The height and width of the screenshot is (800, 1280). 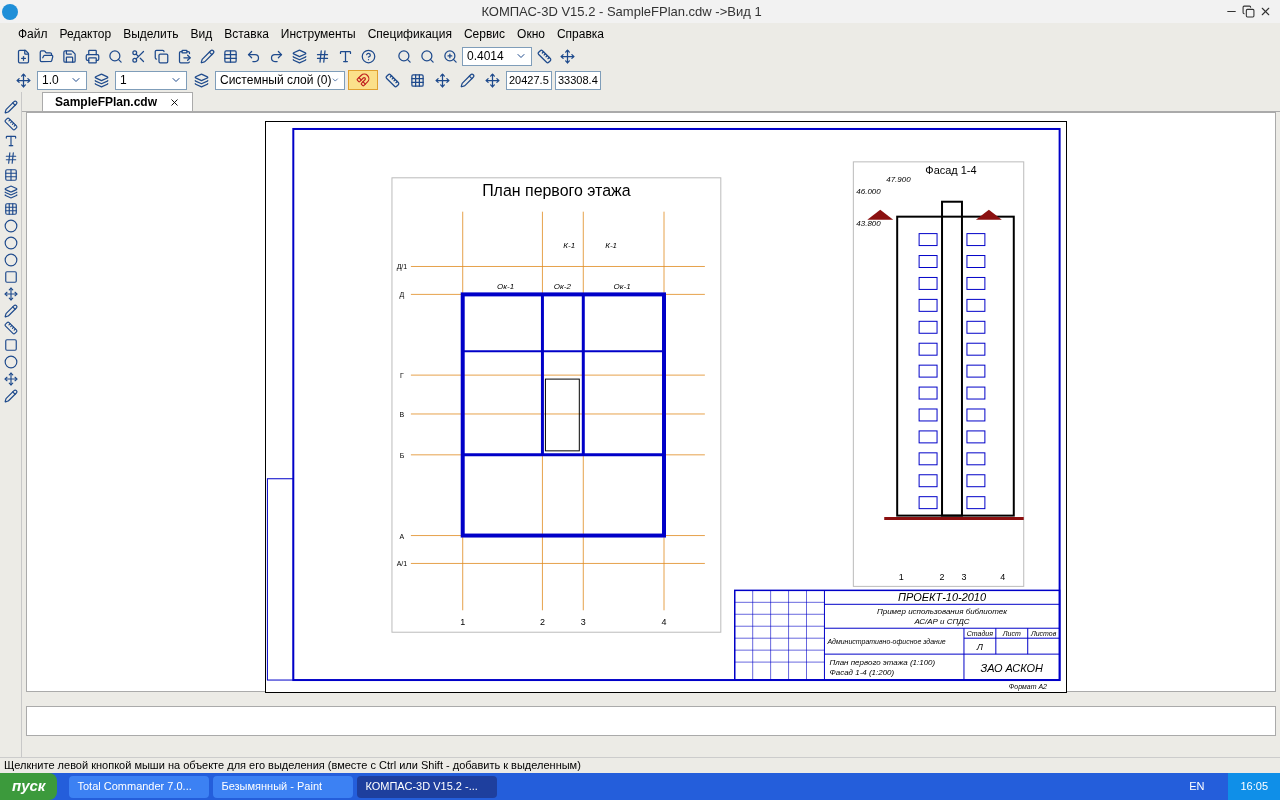 What do you see at coordinates (151, 80) in the screenshot?
I see `view-field: 1` at bounding box center [151, 80].